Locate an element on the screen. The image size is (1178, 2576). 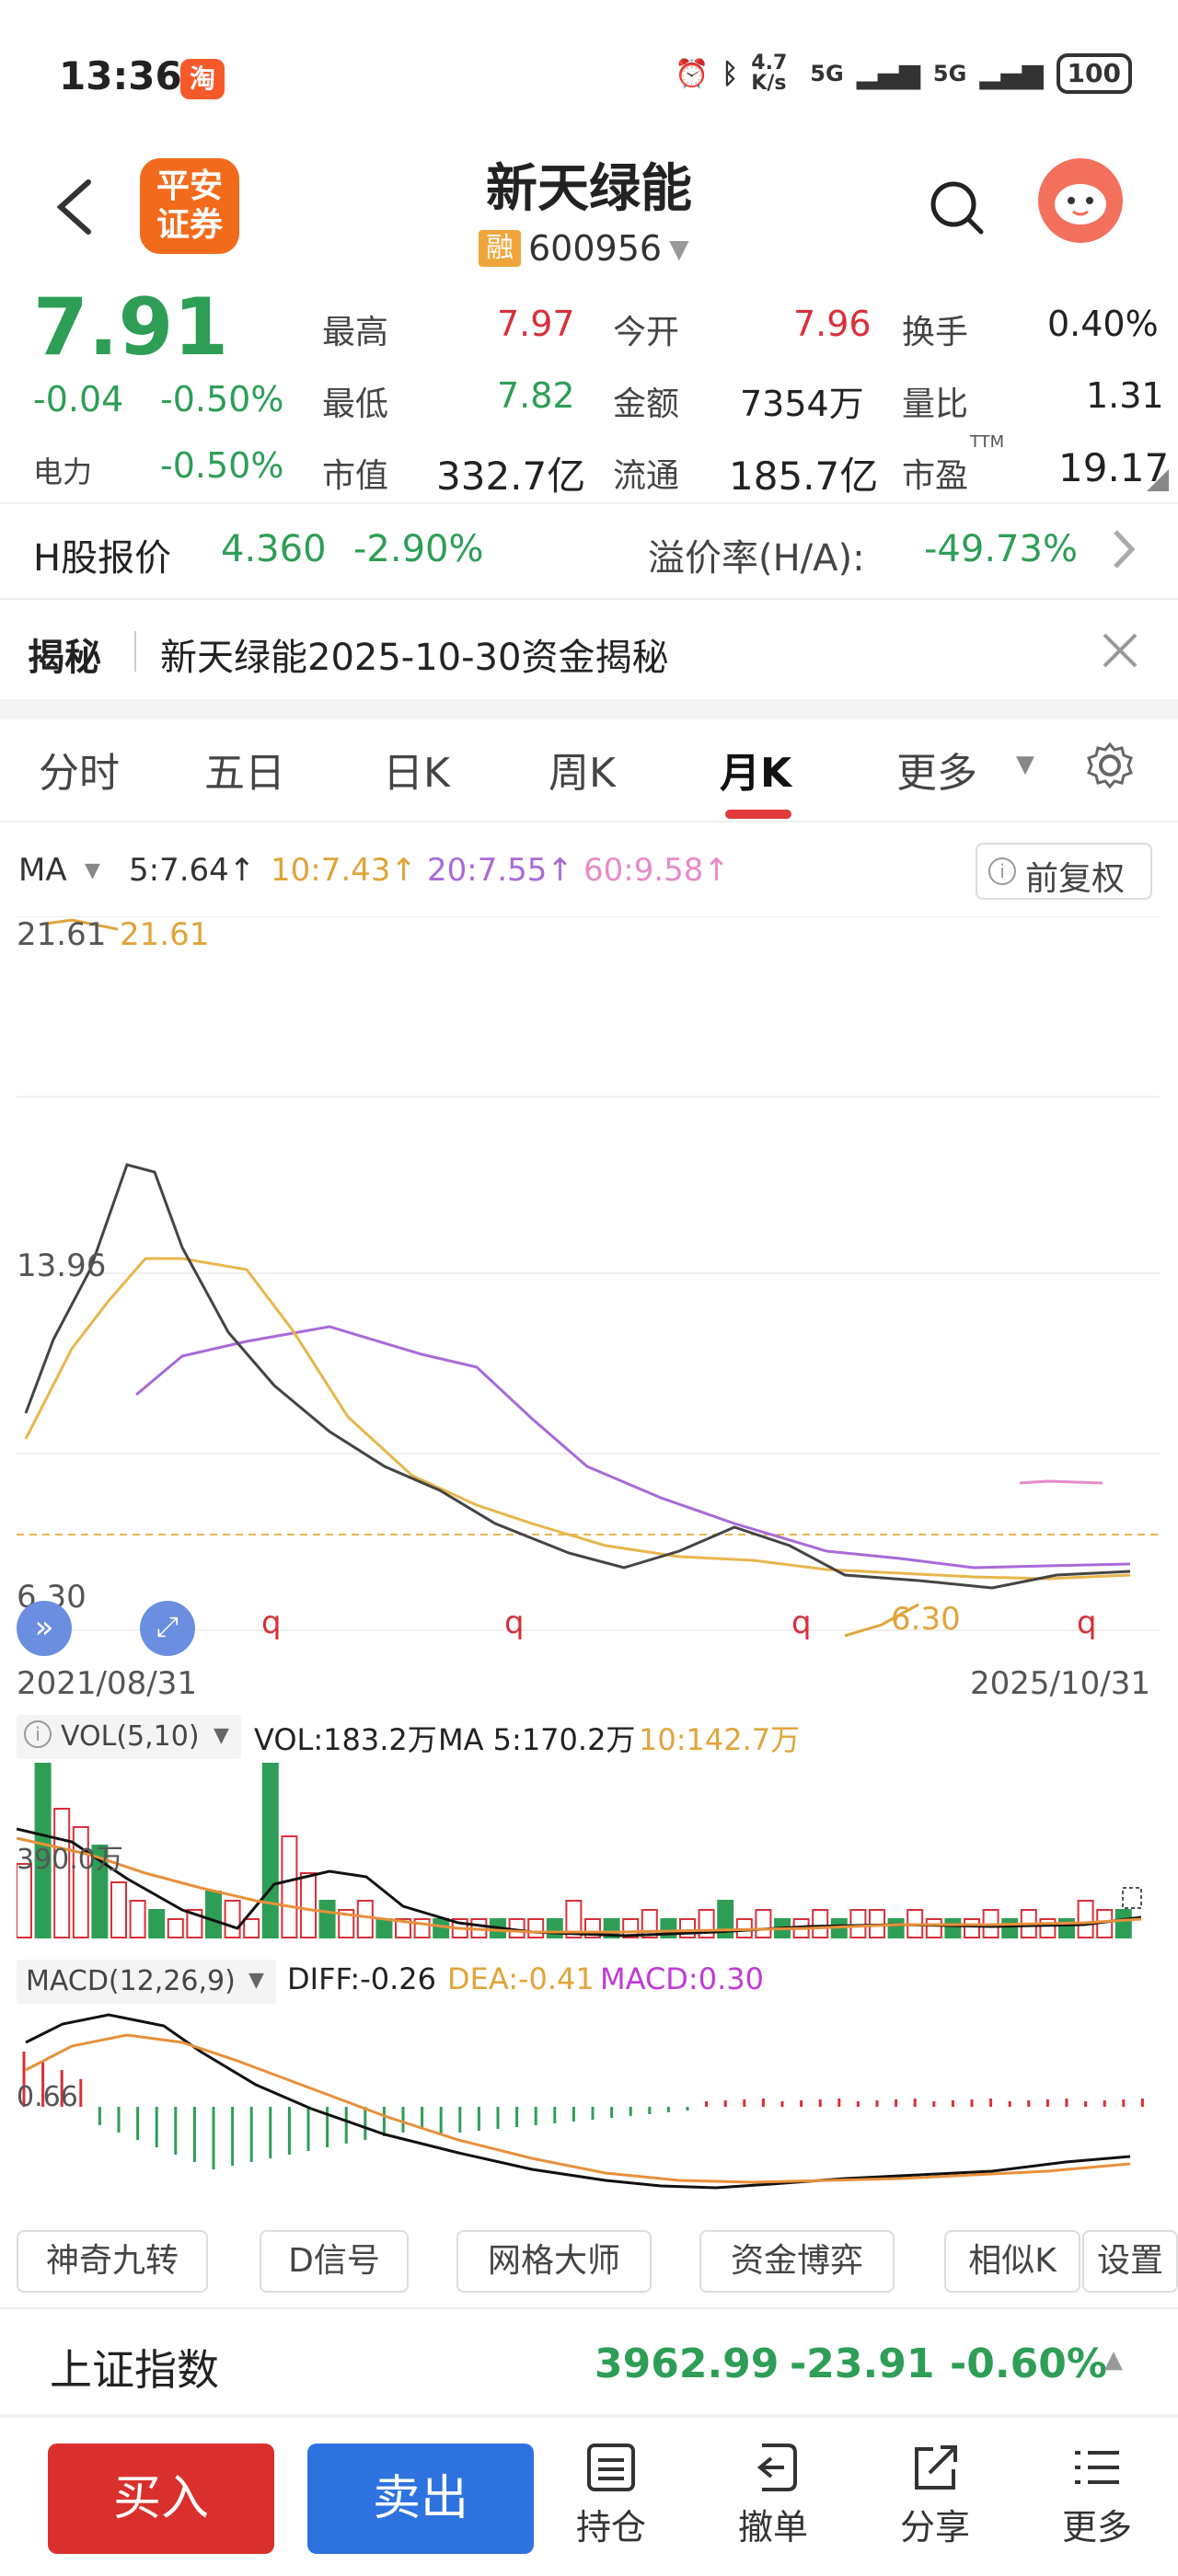
sector-label: 电力 is located at coordinates (63, 470).